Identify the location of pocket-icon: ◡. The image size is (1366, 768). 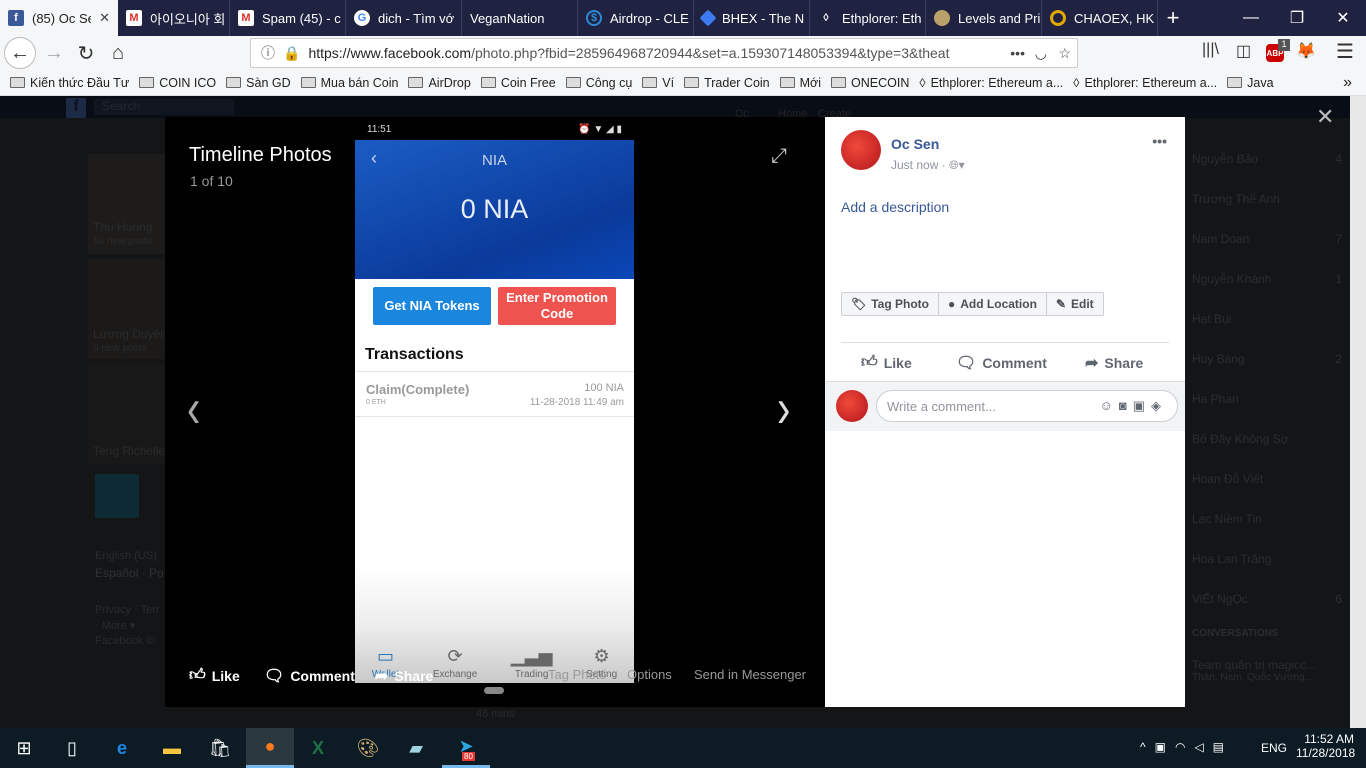
(1041, 53).